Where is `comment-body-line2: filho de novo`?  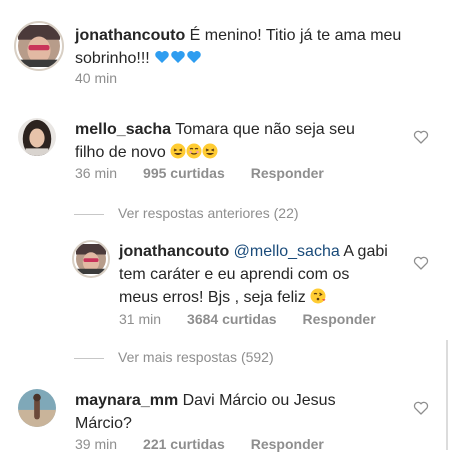
comment-body-line2: filho de novo is located at coordinates (120, 152).